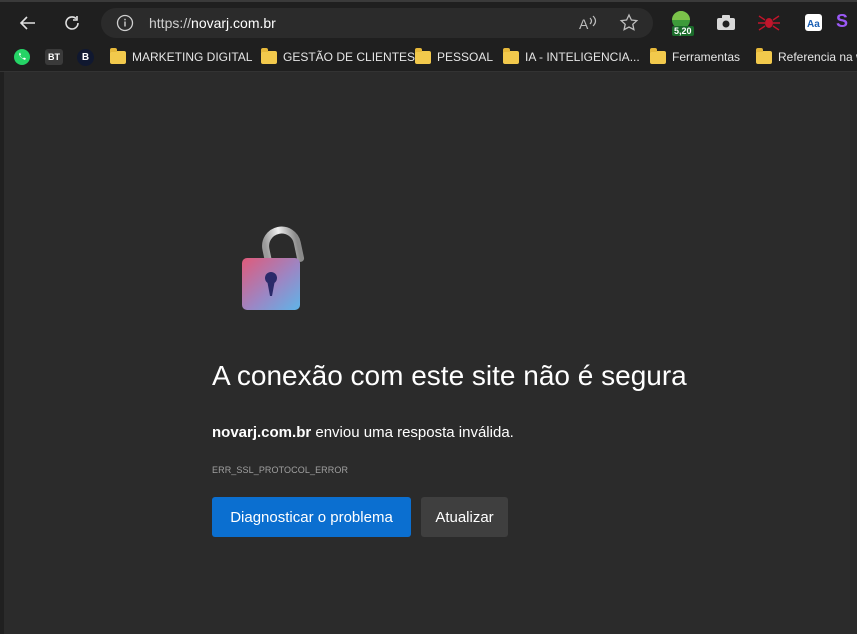 The image size is (857, 634). Describe the element at coordinates (311, 517) in the screenshot. I see `diagnose-button: Diagnosticar o problema` at that location.